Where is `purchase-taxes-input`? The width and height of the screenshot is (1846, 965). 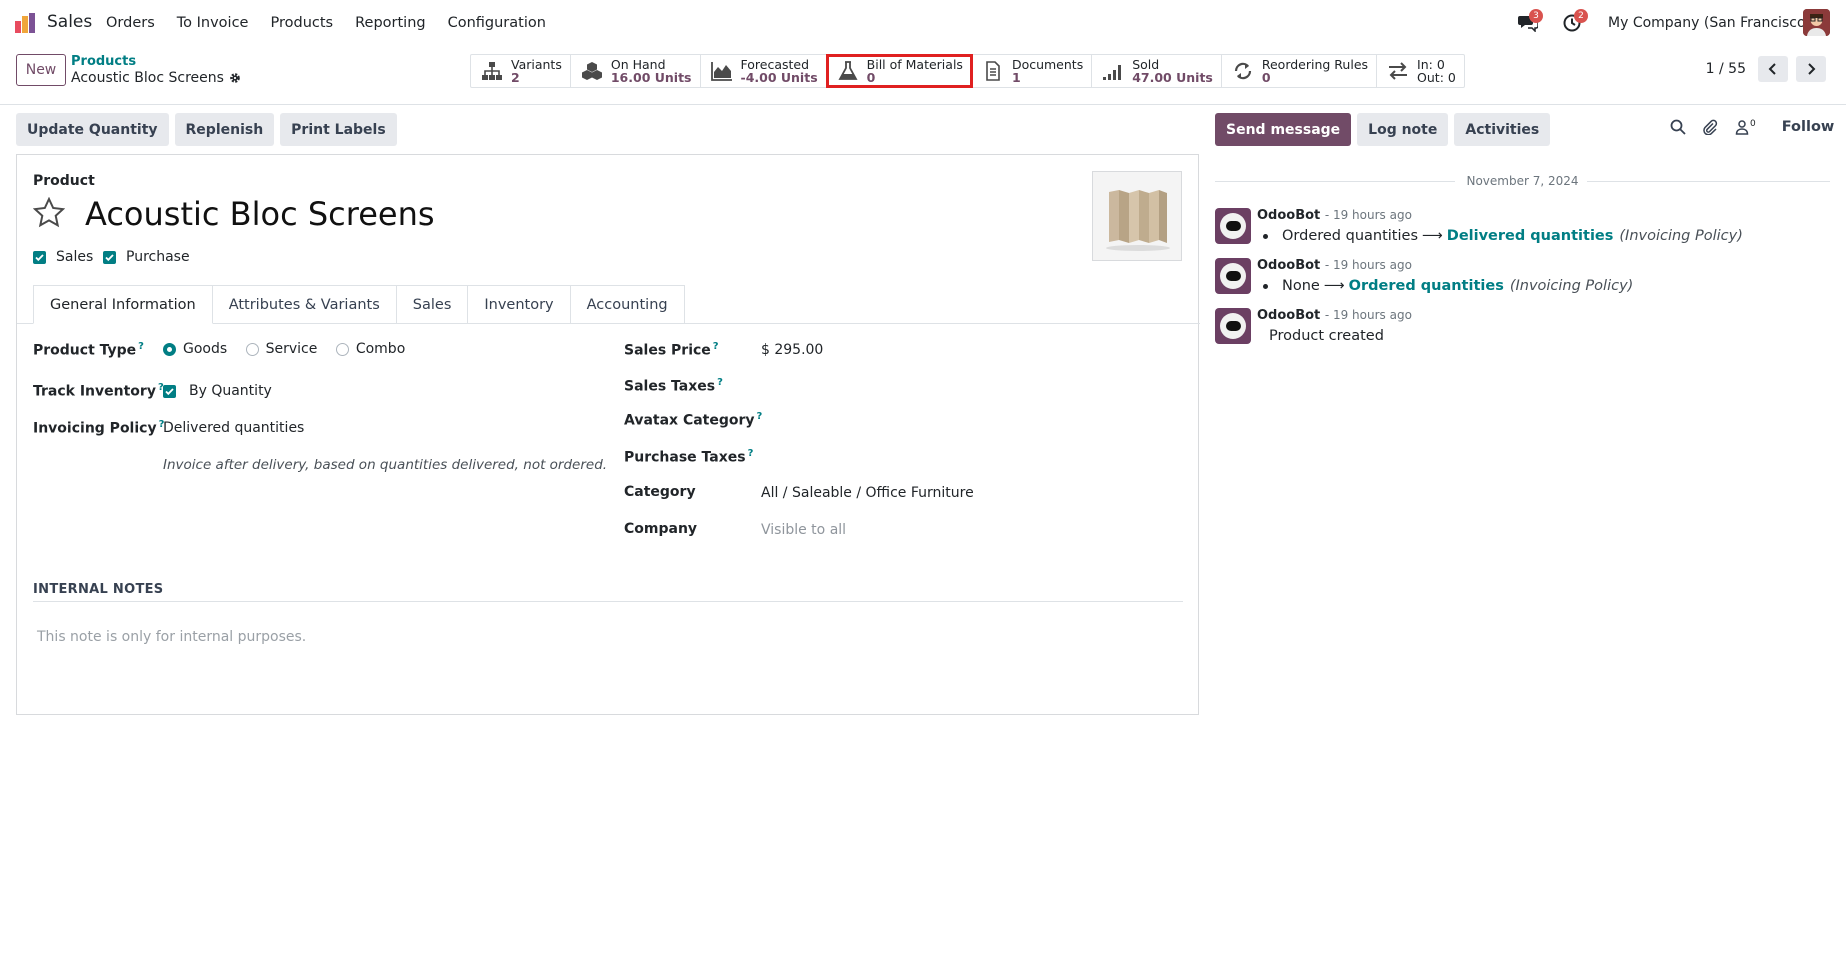
purchase-taxes-input is located at coordinates (961, 458).